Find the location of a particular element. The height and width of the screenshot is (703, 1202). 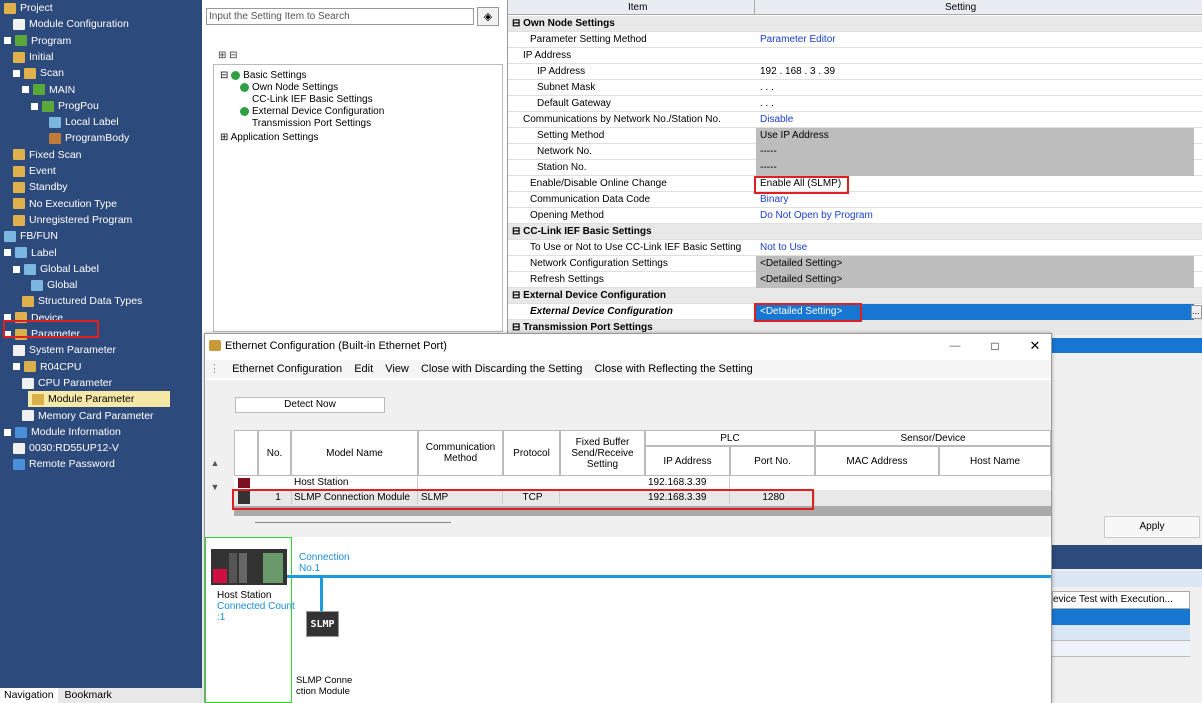

search-input: Input the Setting Item to Search is located at coordinates (340, 16).